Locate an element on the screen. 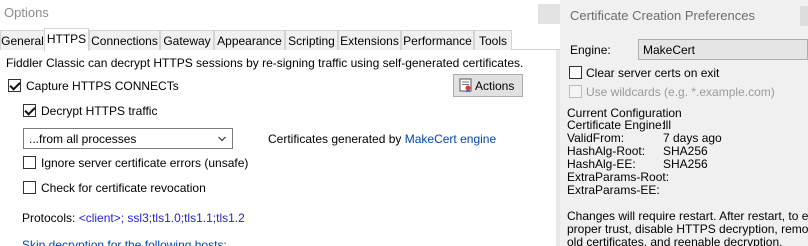 The image size is (808, 246). config-key: ValidFrom: is located at coordinates (596, 138).